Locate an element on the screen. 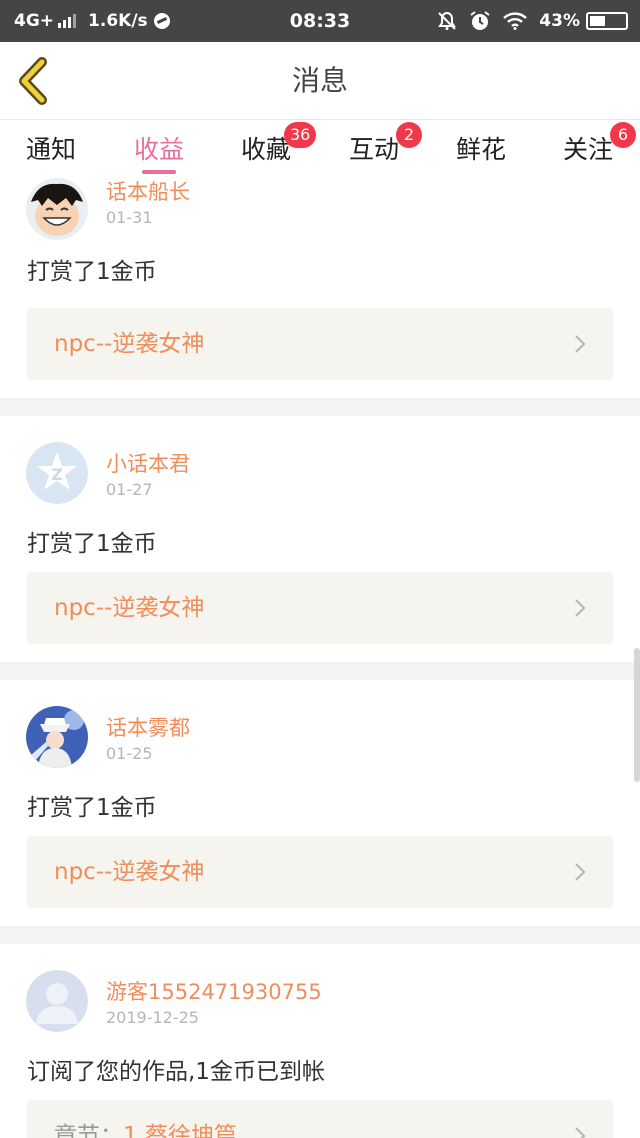  username: 游客1552471930755 is located at coordinates (214, 991).